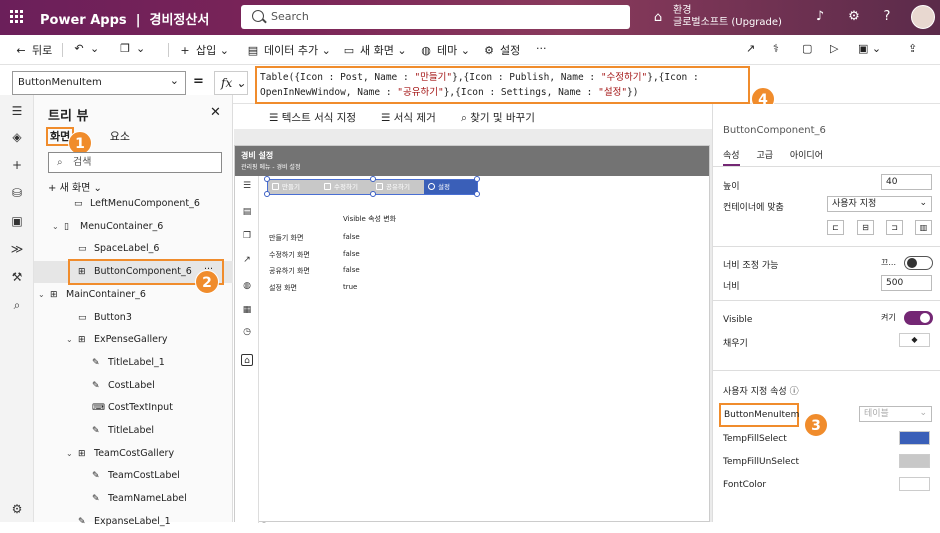 The width and height of the screenshot is (940, 533). I want to click on add-data-button: ▤ 데이터 추가 ⌄, so click(288, 50).